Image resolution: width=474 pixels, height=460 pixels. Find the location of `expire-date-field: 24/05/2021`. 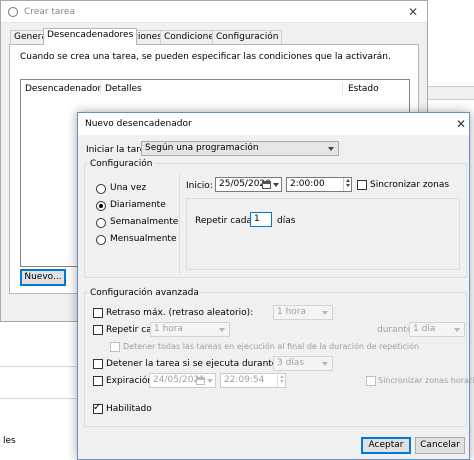

expire-date-field: 24/05/2021 is located at coordinates (182, 380).